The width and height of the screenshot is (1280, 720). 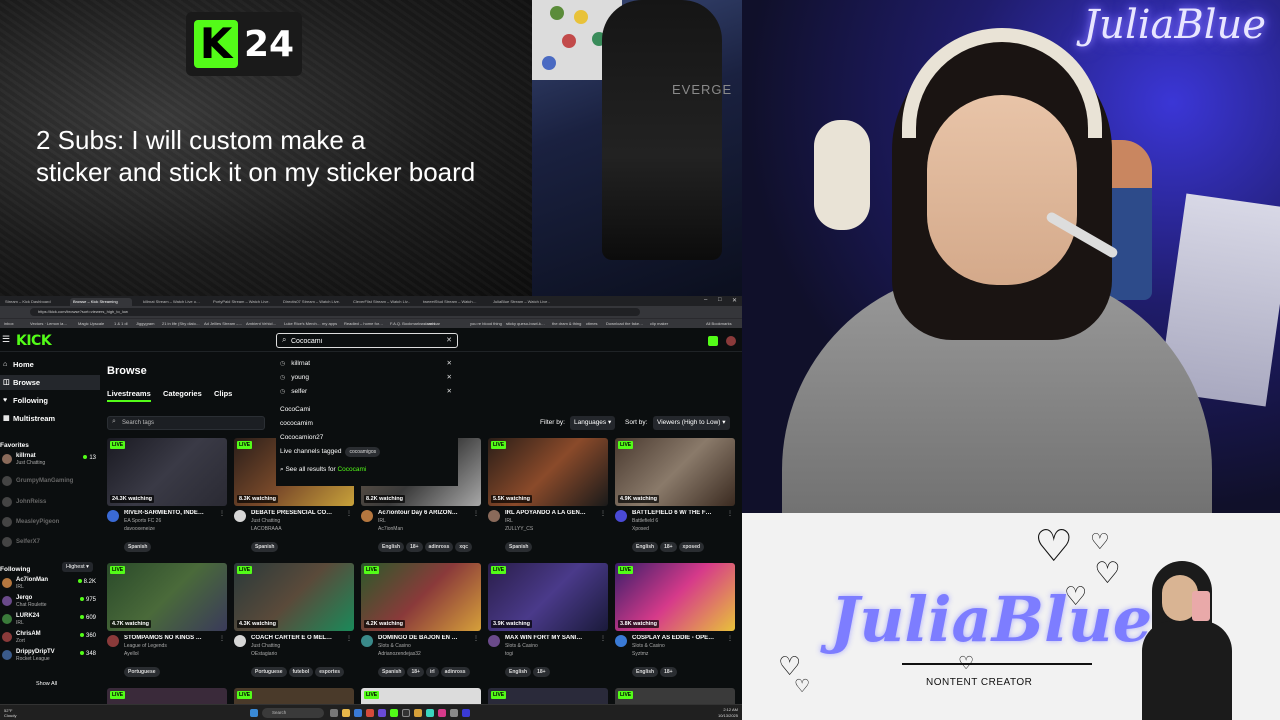 I want to click on favorite-channel: GrumpyManGaming, so click(x=51, y=481).